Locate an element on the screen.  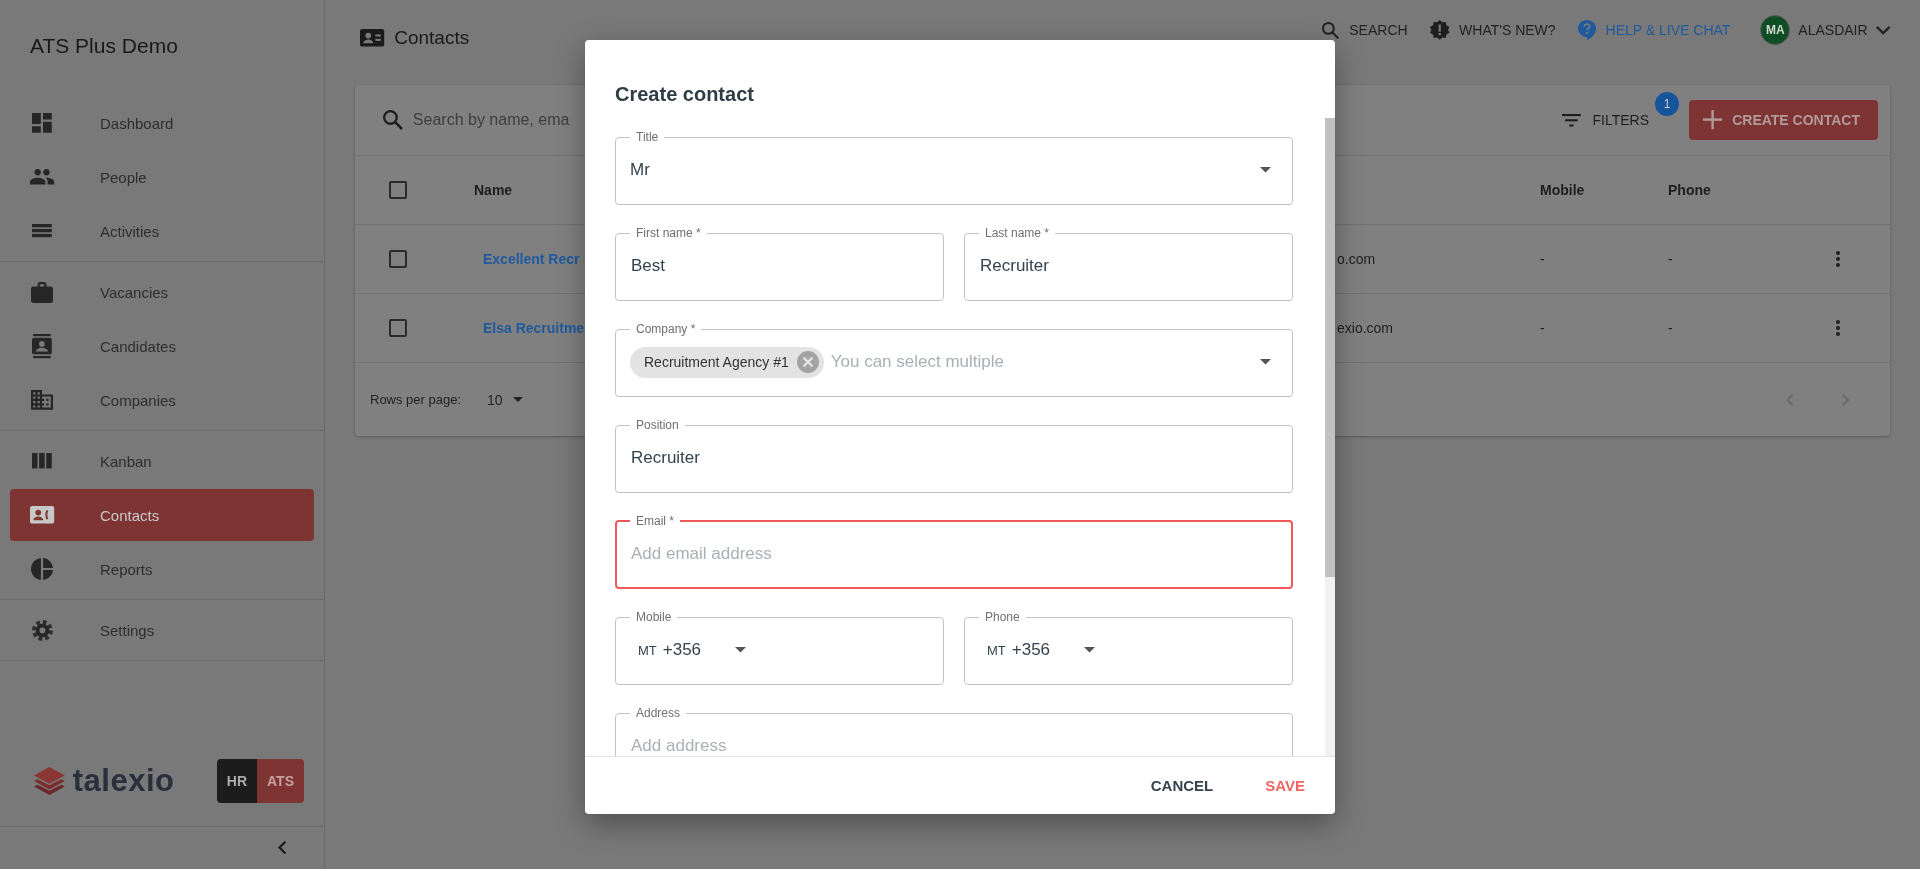
list-icon is located at coordinates (42, 231).